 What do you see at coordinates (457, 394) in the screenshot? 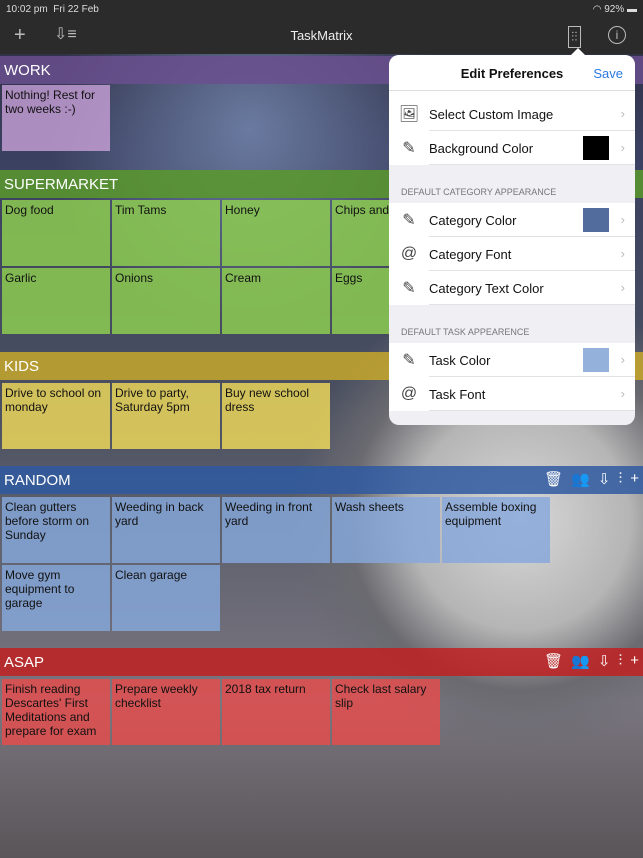
I see `preference-label: Task Font` at bounding box center [457, 394].